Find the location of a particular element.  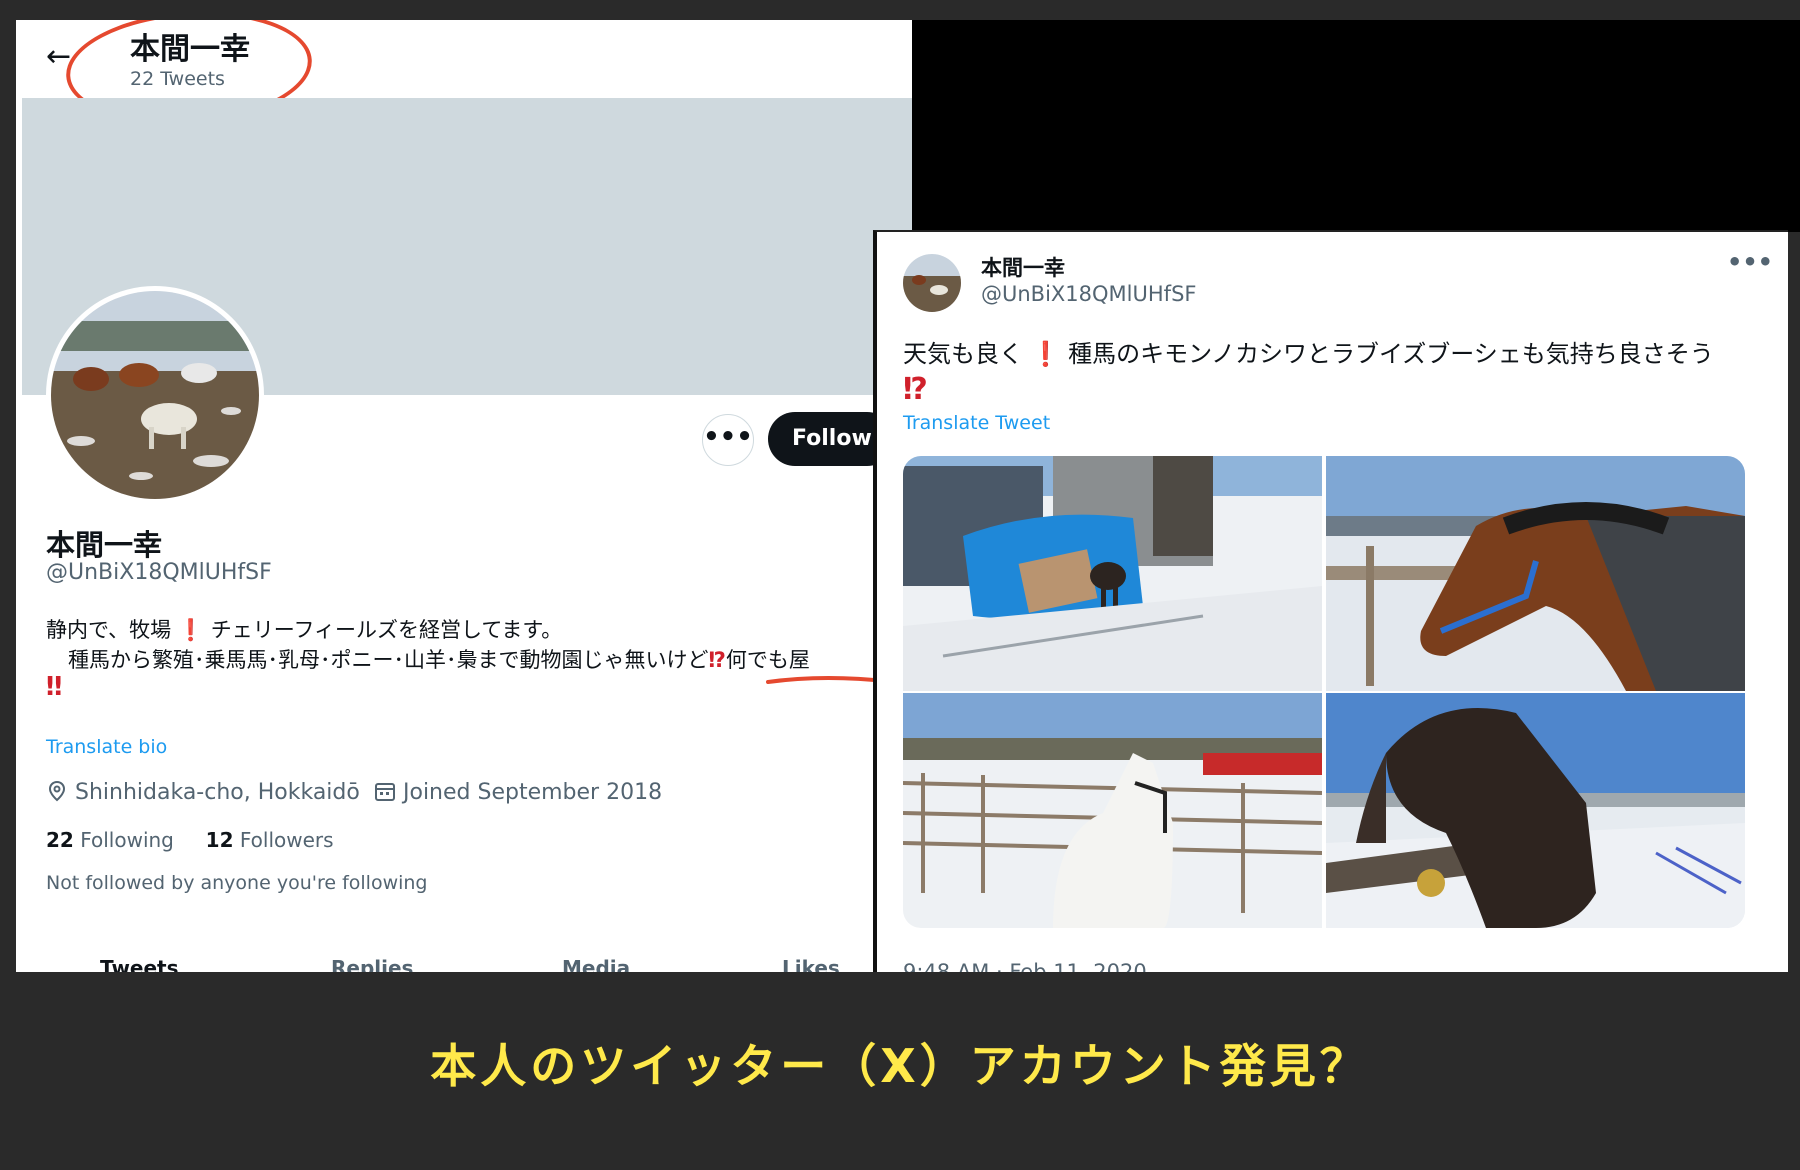

location: Shinhidaka-cho, Hokkaidō is located at coordinates (203, 792).